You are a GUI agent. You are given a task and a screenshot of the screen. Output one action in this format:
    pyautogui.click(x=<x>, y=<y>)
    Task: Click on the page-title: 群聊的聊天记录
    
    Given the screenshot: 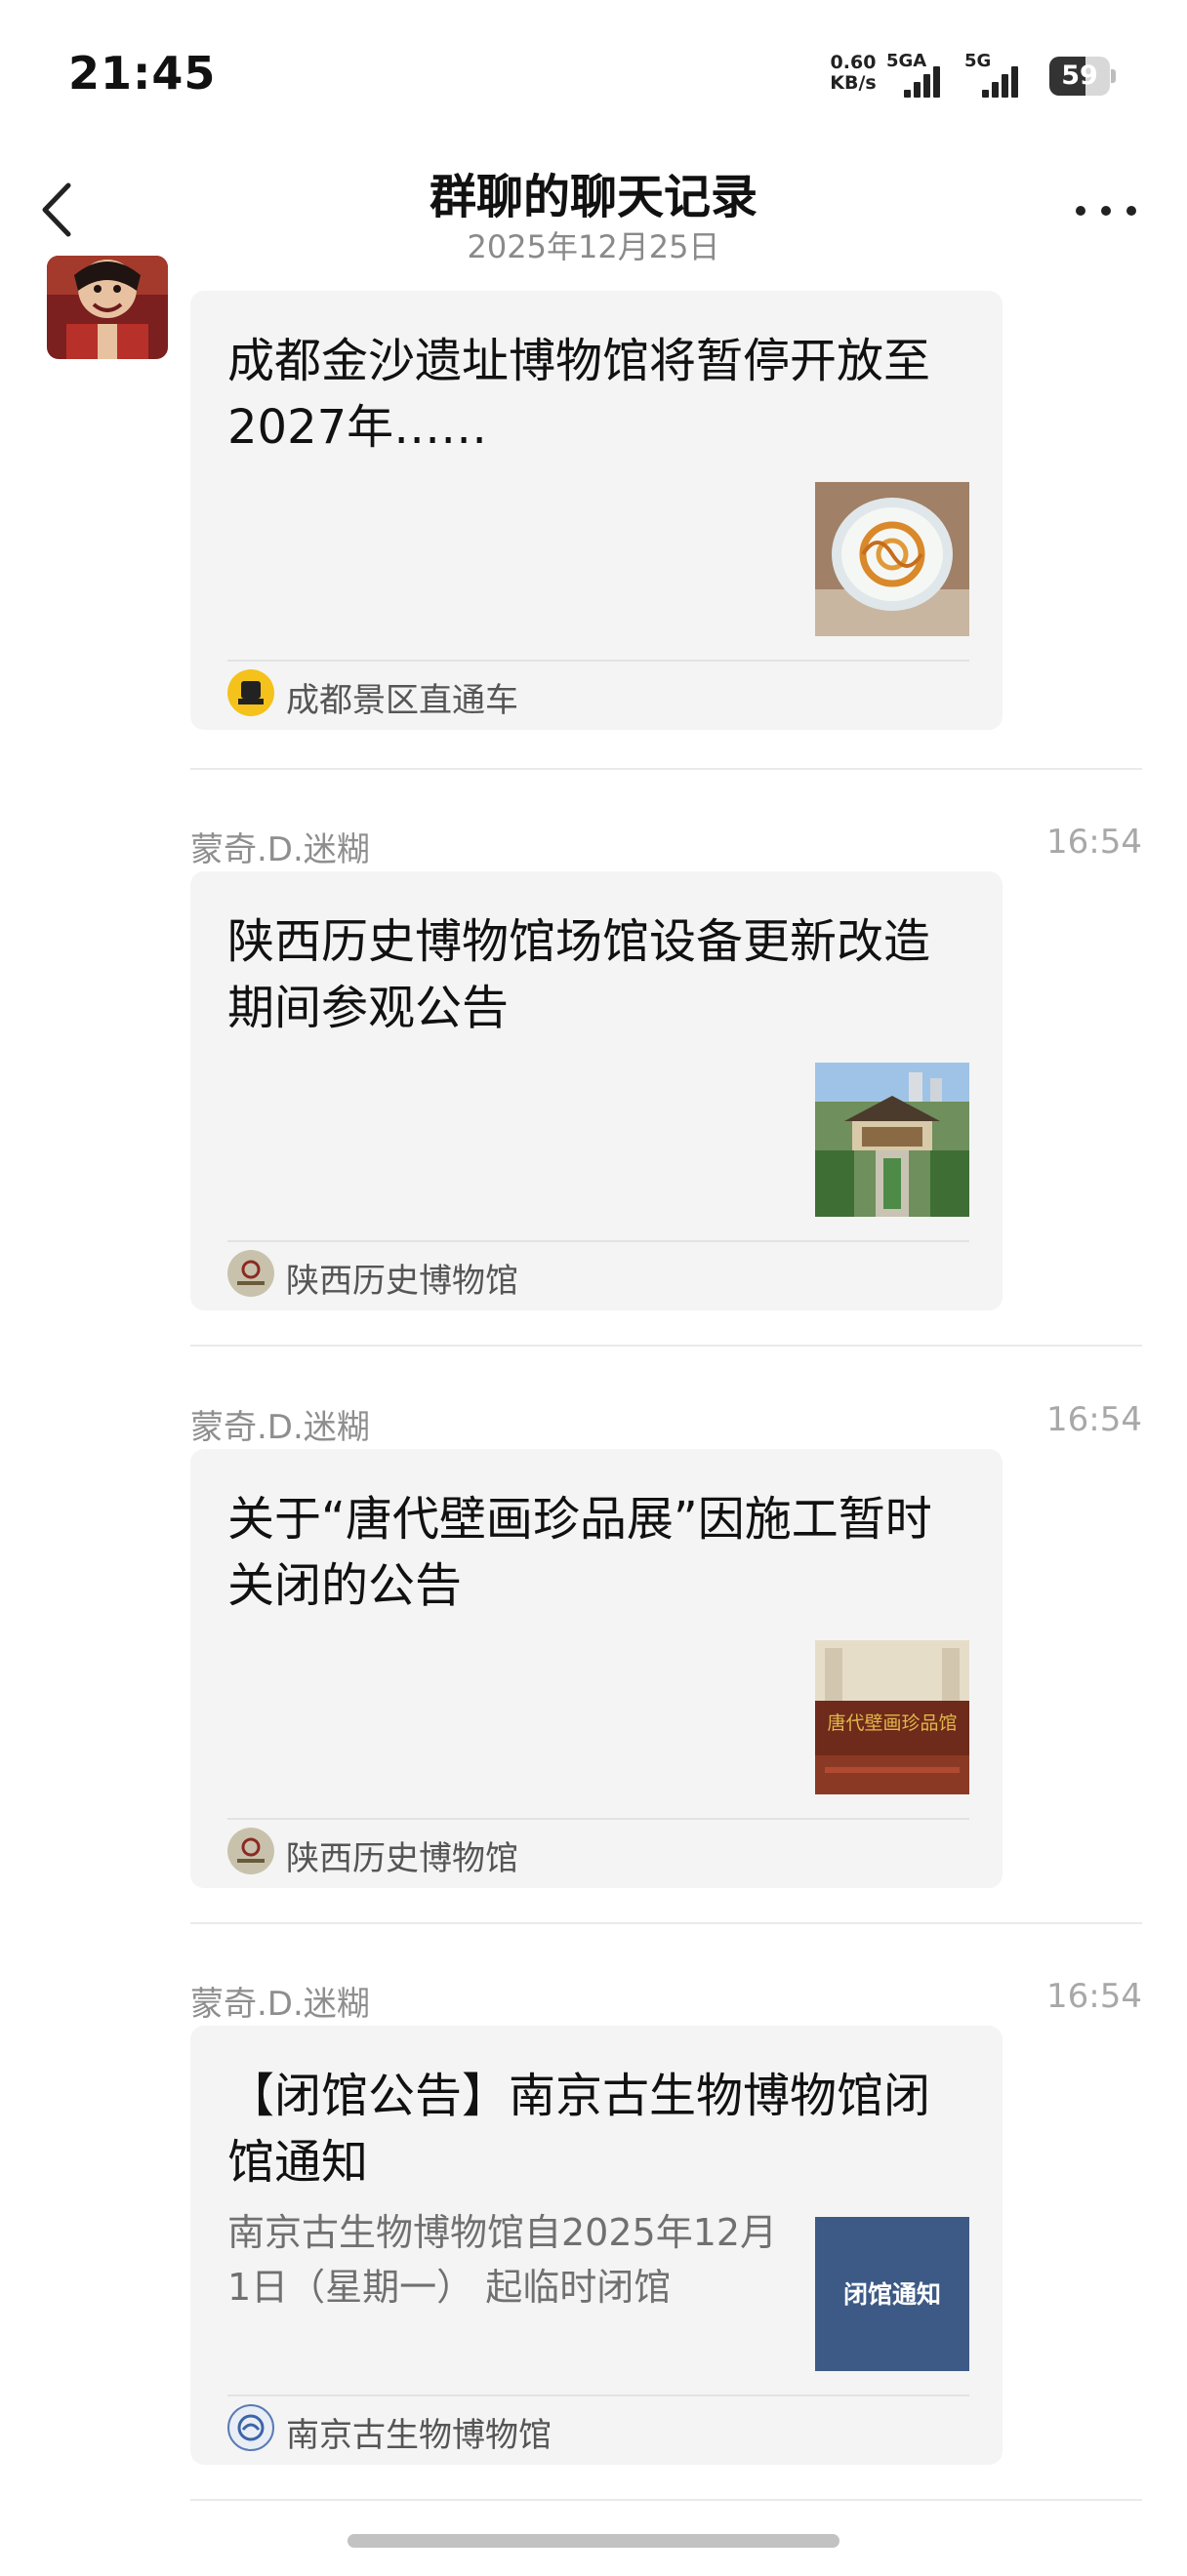 What is the action you would take?
    pyautogui.click(x=593, y=197)
    